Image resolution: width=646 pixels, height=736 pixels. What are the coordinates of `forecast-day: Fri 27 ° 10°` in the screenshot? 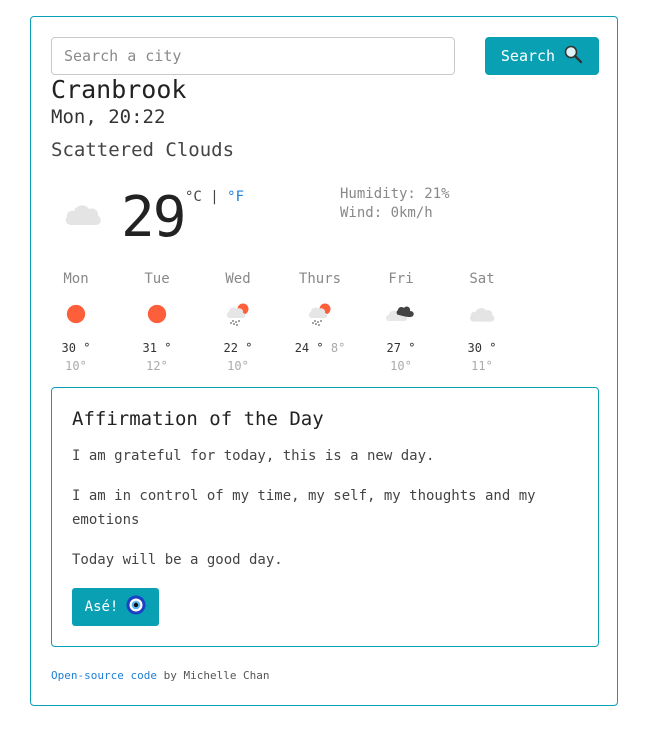 It's located at (401, 322).